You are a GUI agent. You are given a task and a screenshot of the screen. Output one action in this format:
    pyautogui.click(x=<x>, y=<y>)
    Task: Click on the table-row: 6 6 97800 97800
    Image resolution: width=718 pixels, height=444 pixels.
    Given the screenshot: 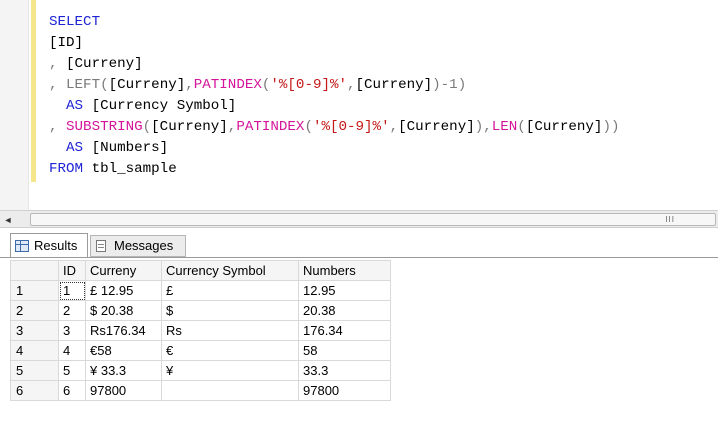 What is the action you would take?
    pyautogui.click(x=200, y=390)
    